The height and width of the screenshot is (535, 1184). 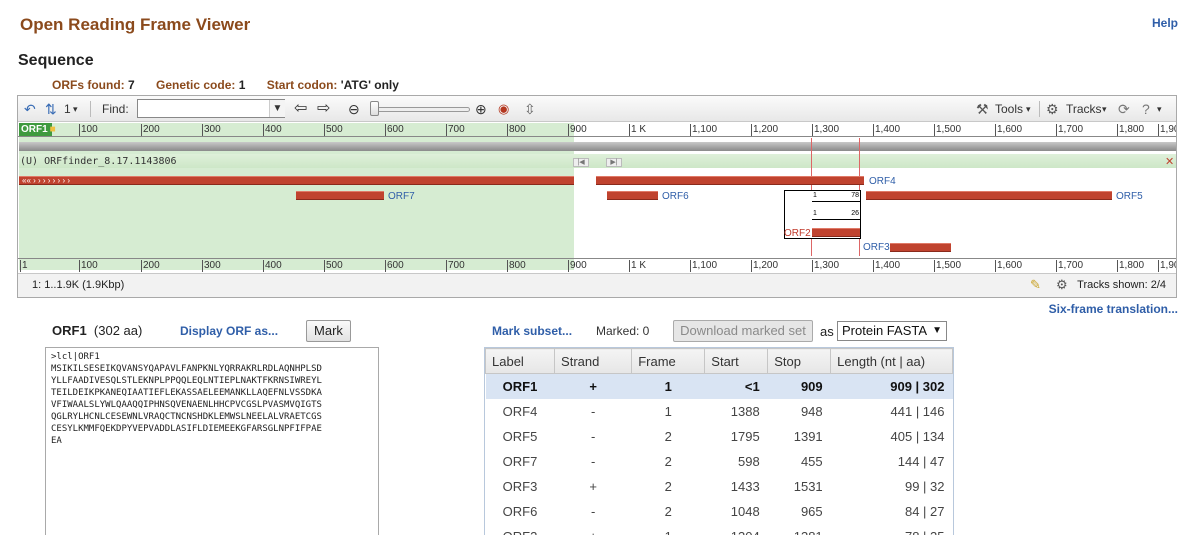 What do you see at coordinates (1132, 129) in the screenshot?
I see `ruler-tick-label: 1,800` at bounding box center [1132, 129].